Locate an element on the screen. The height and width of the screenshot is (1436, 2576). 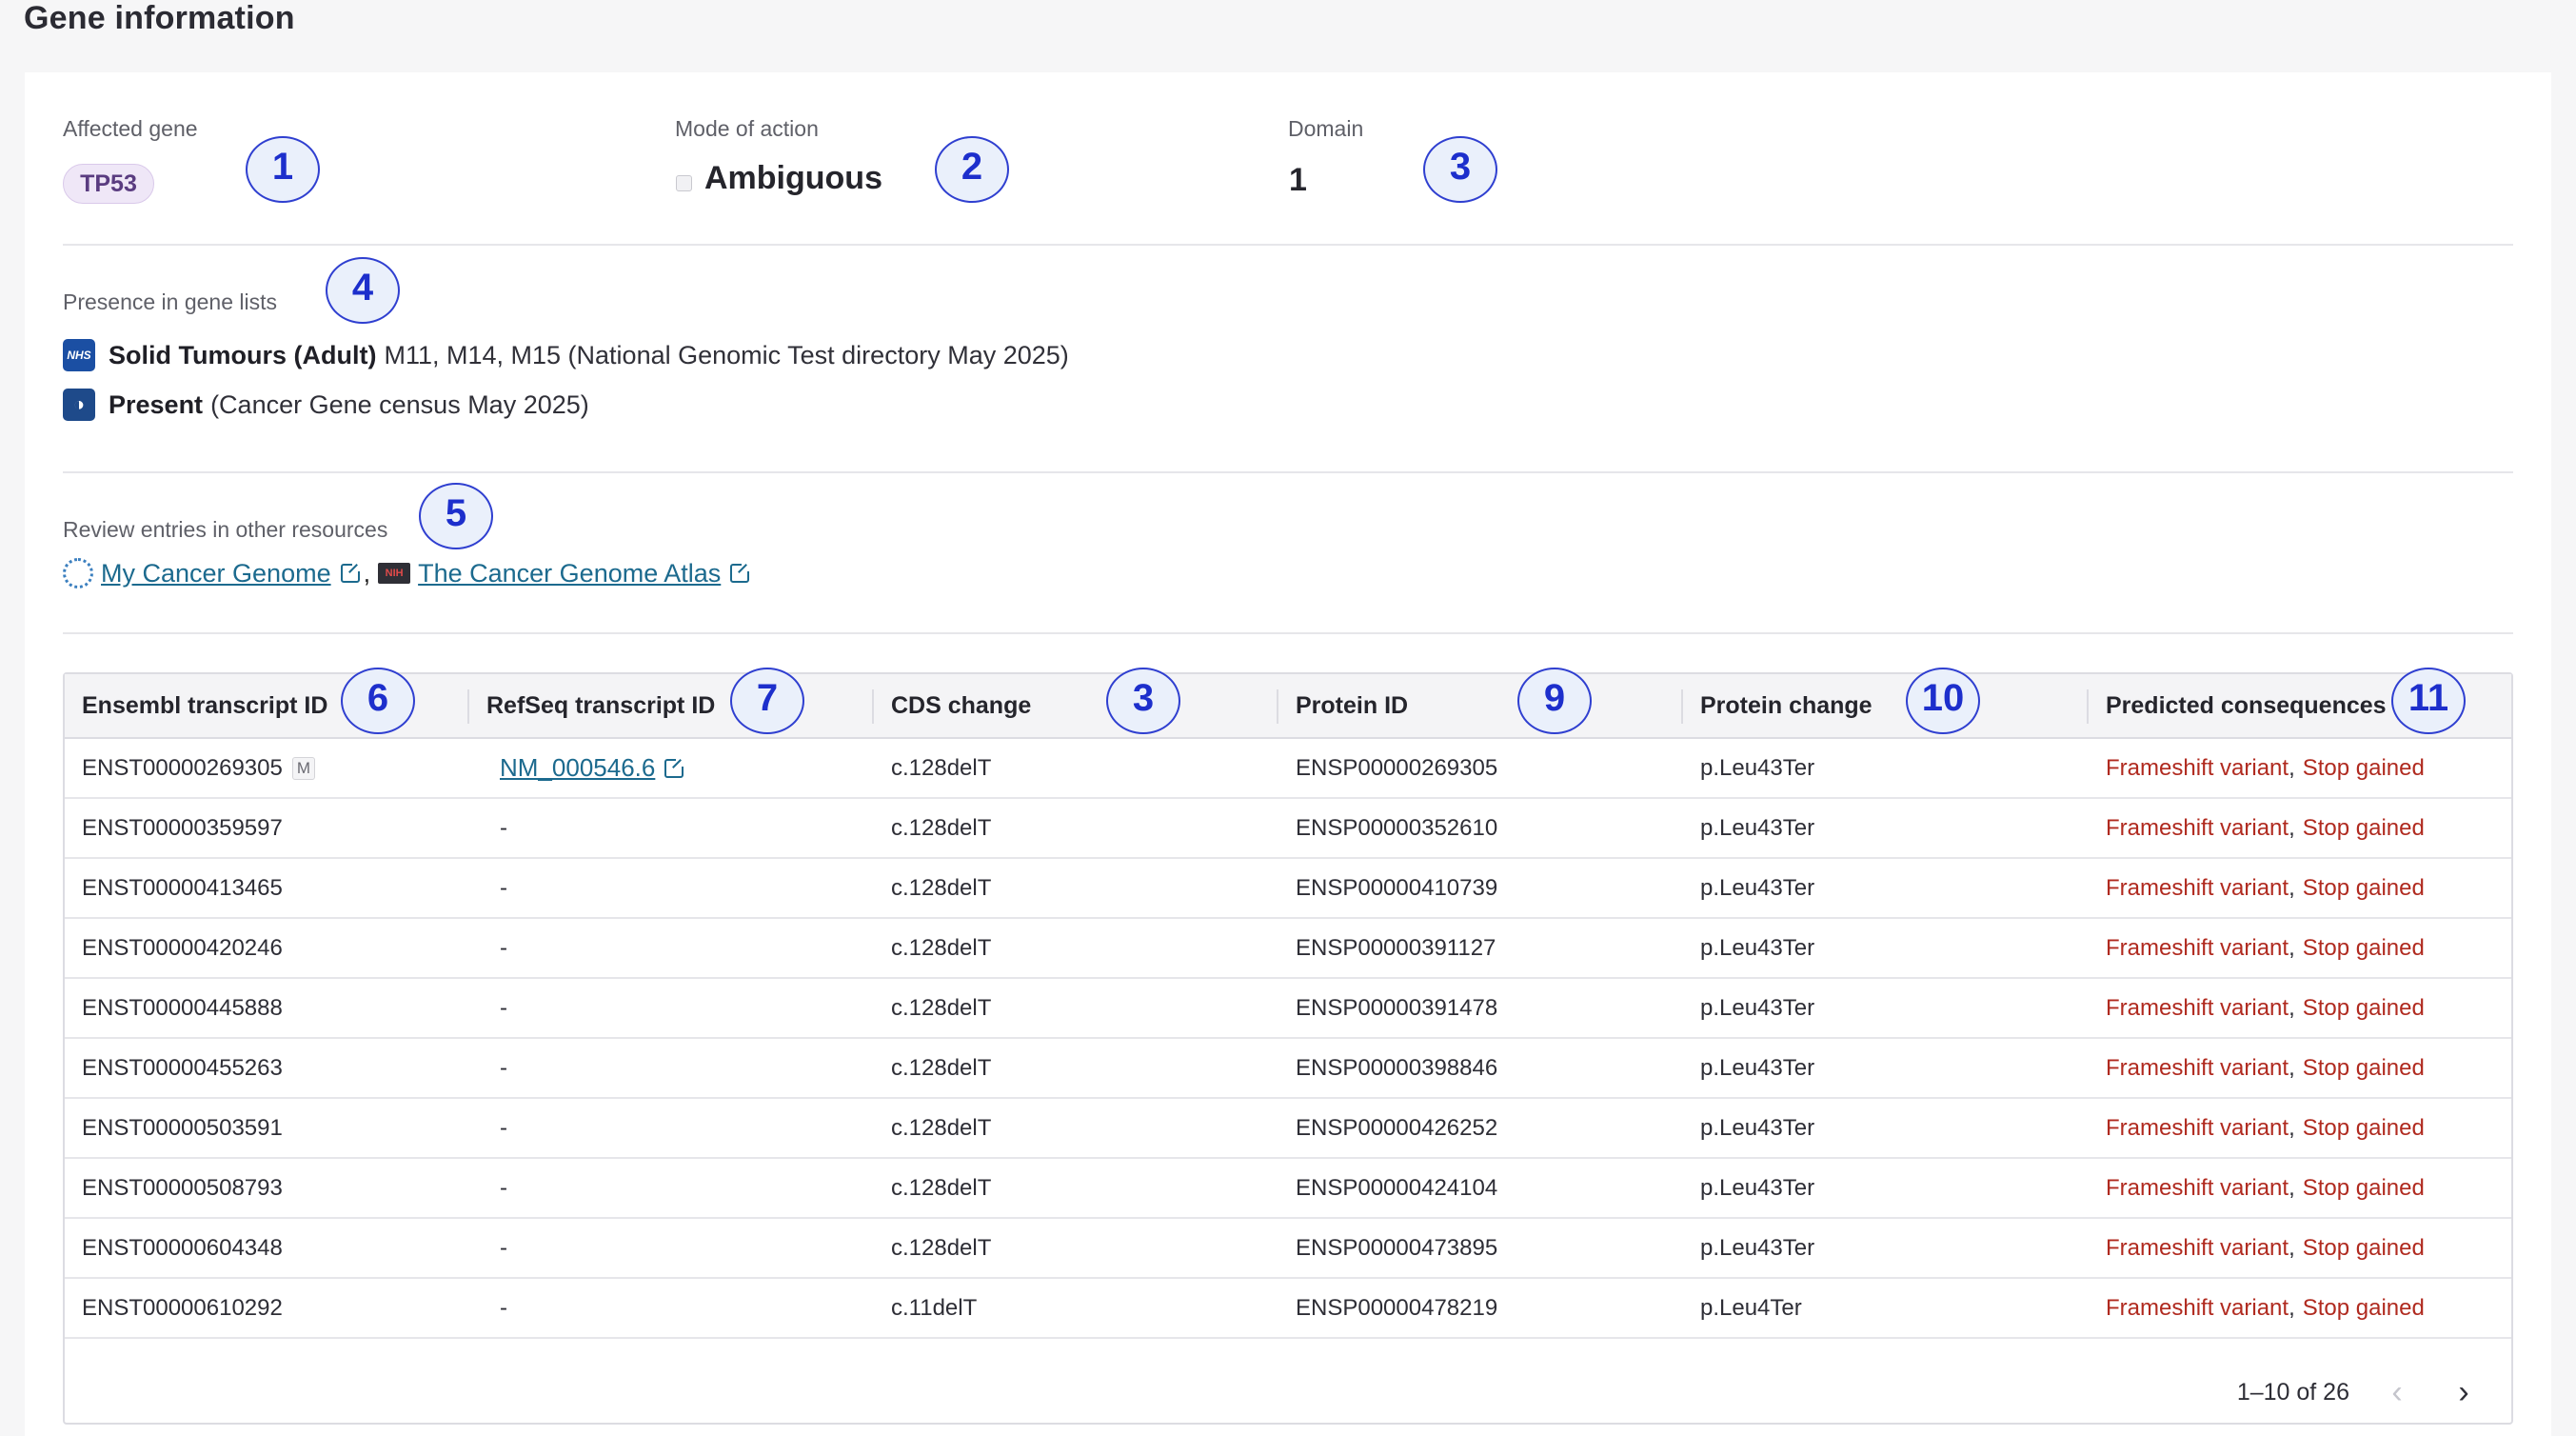
protein-id-cell: ENSP00000478219 is located at coordinates (1397, 1307).